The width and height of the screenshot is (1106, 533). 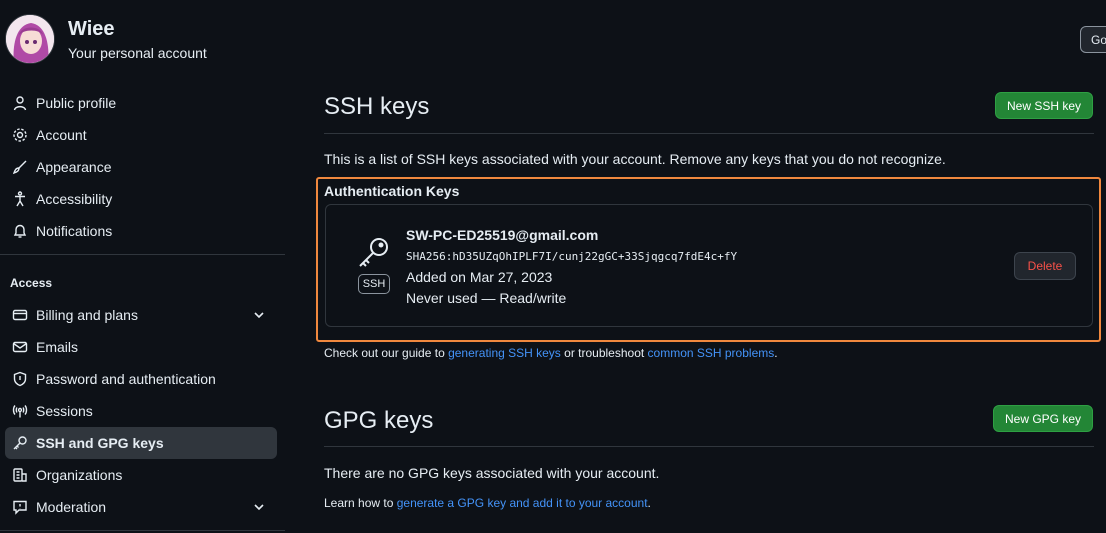 I want to click on ssh-keys-title: SSH keys, so click(x=377, y=106).